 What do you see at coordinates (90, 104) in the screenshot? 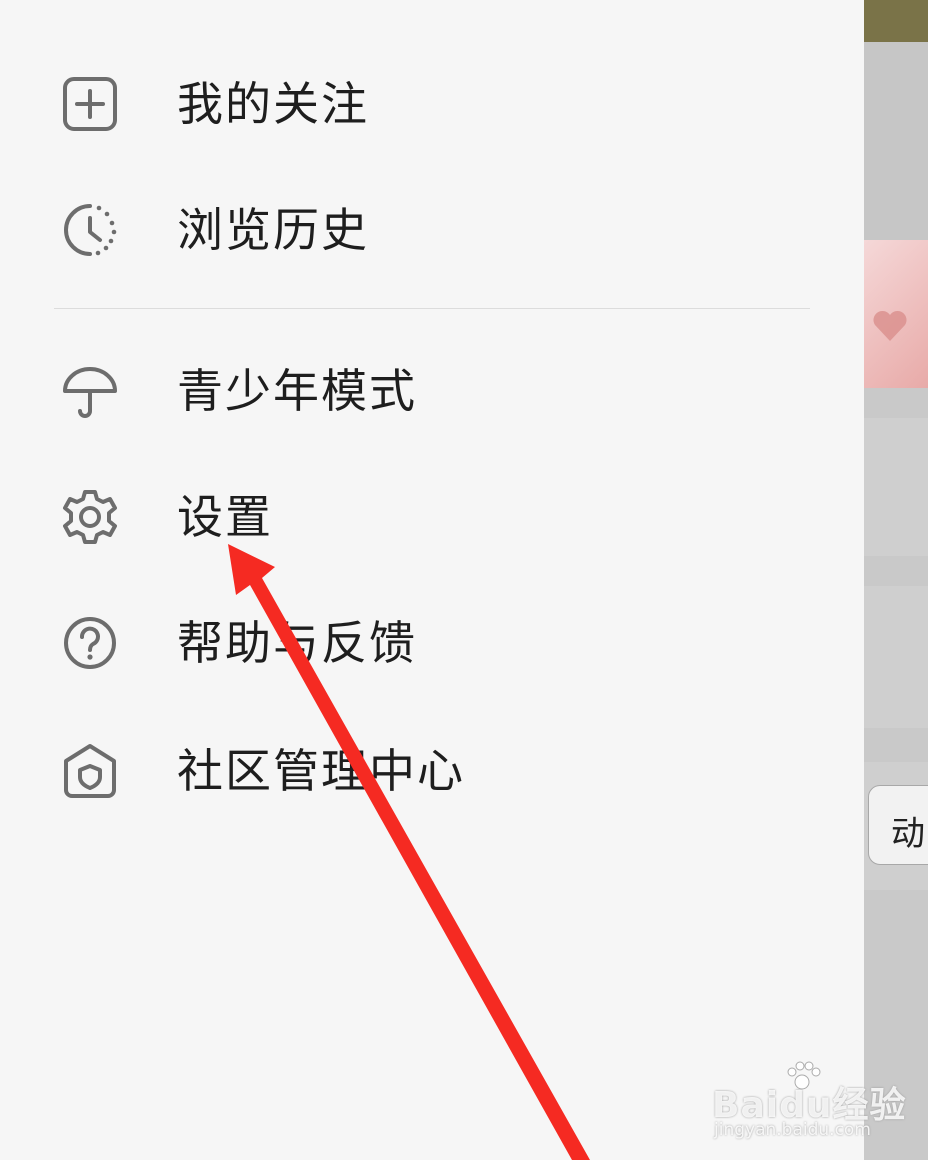
I see `plus-square-icon` at bounding box center [90, 104].